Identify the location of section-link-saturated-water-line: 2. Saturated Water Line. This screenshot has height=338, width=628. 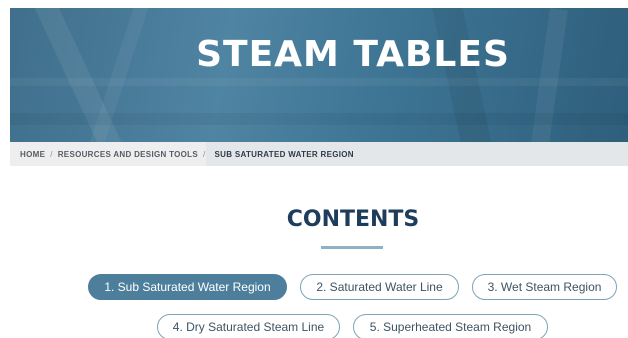
(379, 287).